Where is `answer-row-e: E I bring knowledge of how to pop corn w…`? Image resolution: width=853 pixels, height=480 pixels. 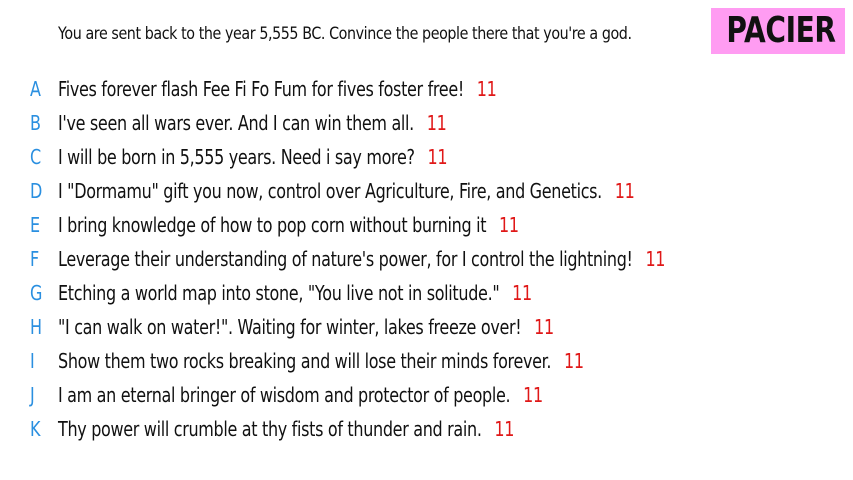
answer-row-e: E I bring knowledge of how to pop corn w… is located at coordinates (426, 225).